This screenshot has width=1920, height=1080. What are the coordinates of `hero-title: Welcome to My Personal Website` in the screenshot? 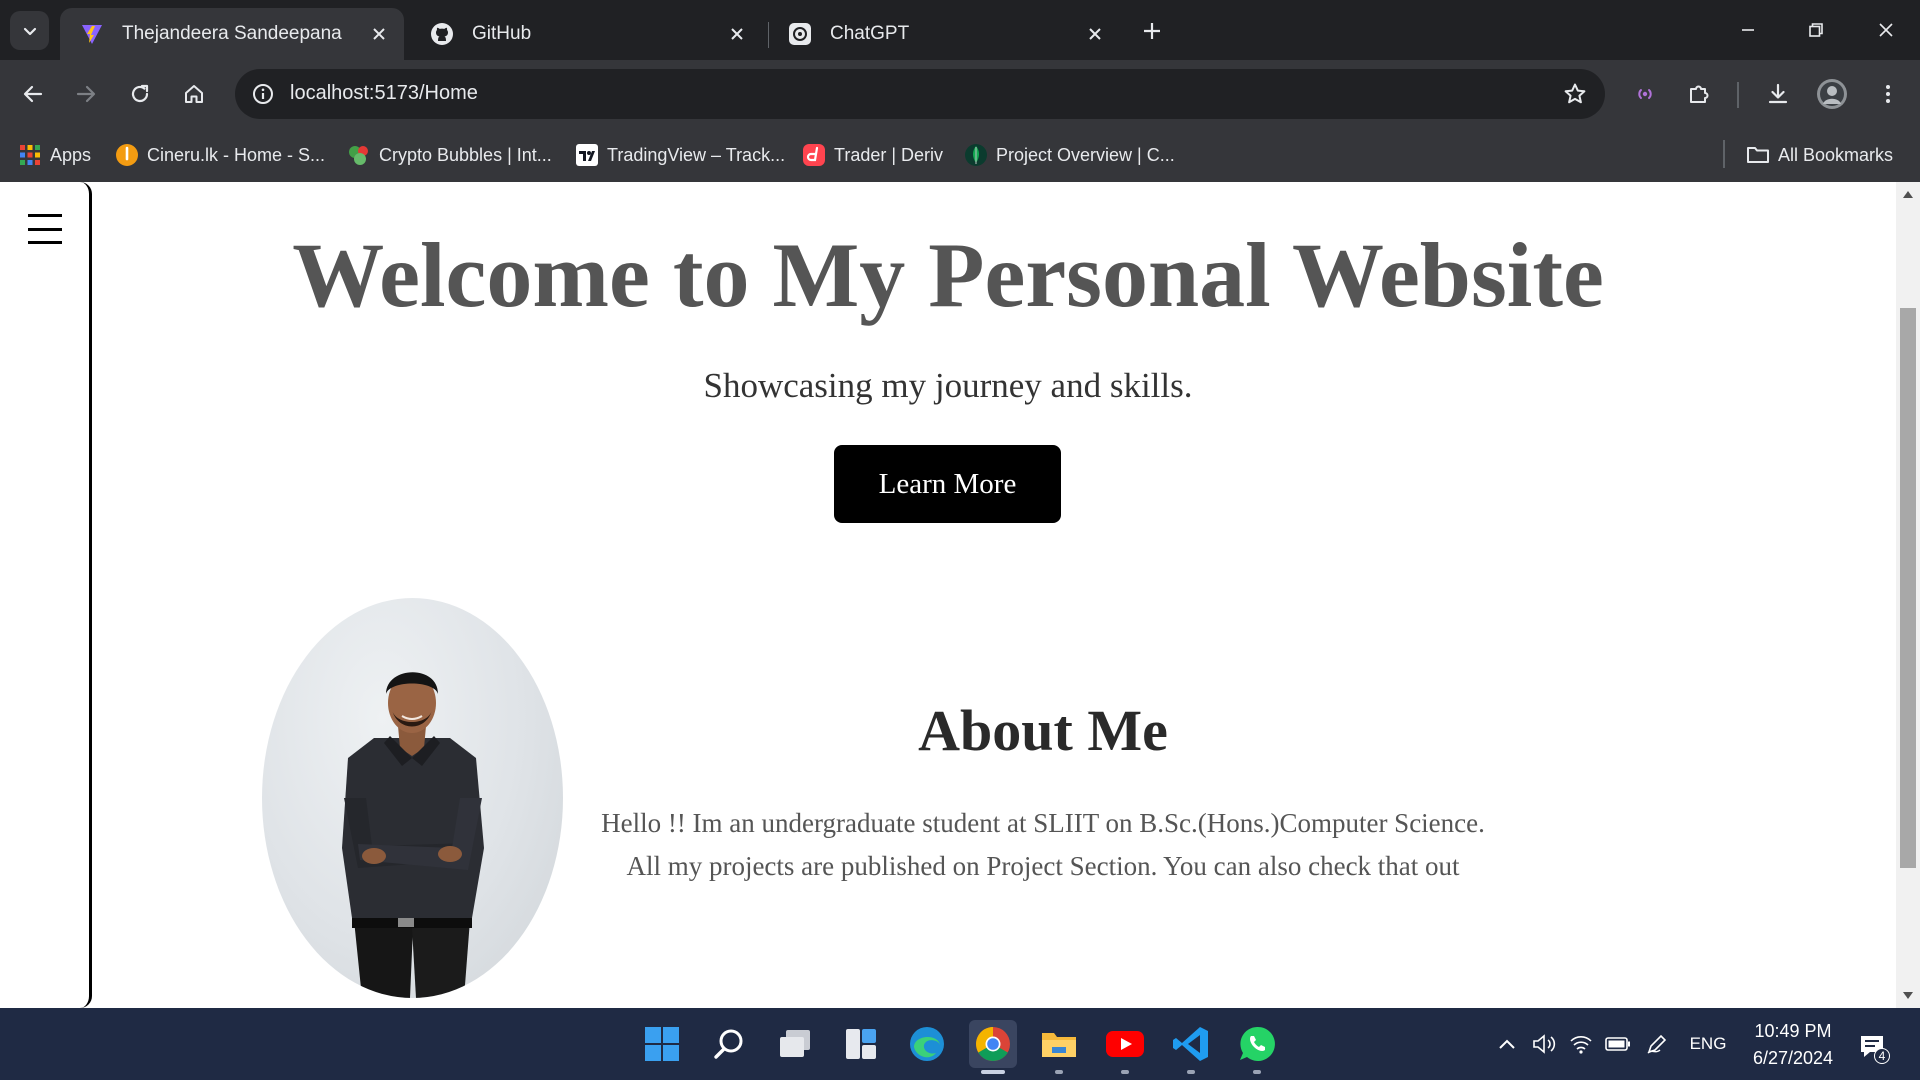 It's located at (948, 275).